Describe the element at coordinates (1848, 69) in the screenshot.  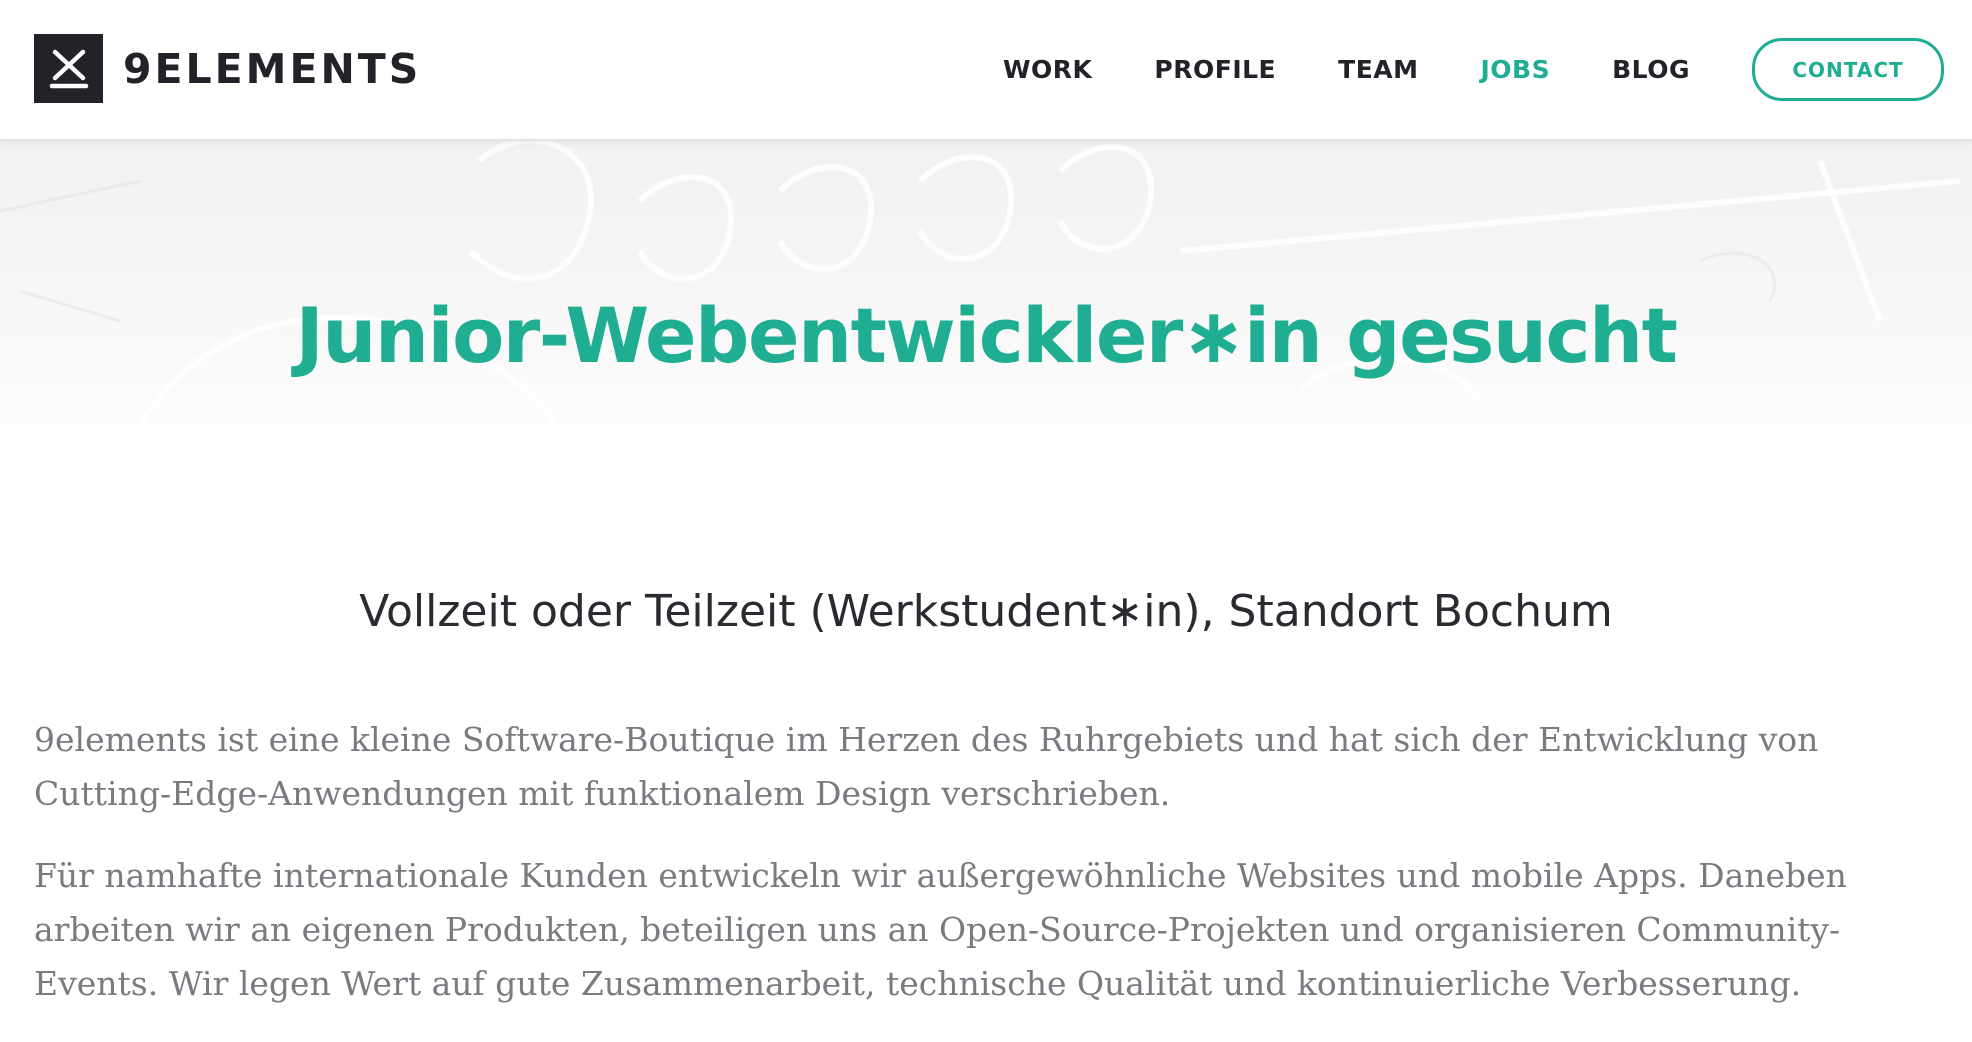
I see `contact-button: CONTACT` at that location.